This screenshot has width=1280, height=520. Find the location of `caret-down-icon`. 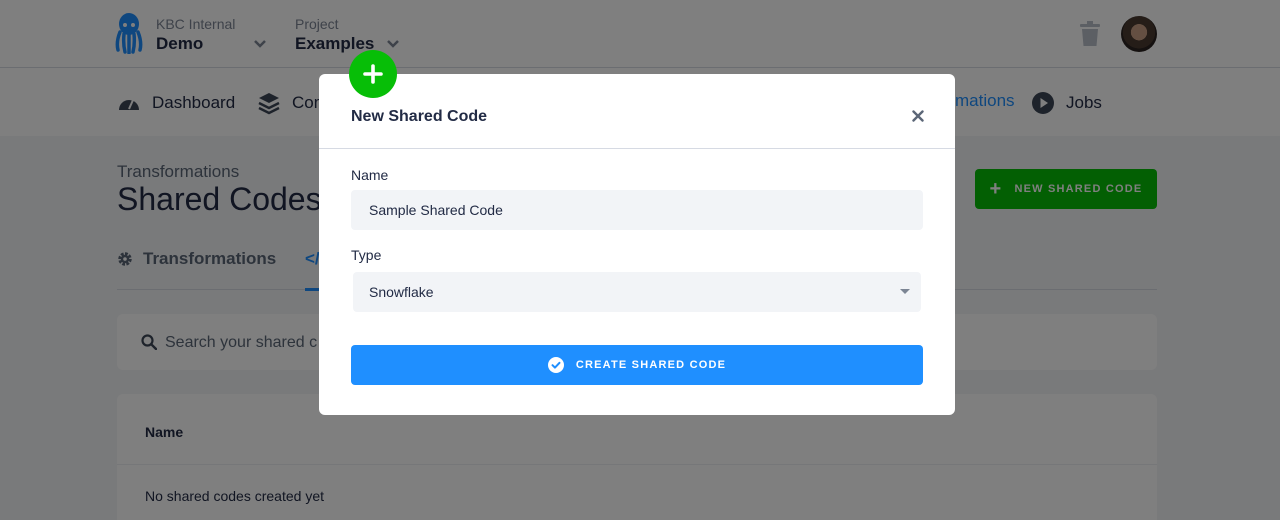

caret-down-icon is located at coordinates (905, 291).